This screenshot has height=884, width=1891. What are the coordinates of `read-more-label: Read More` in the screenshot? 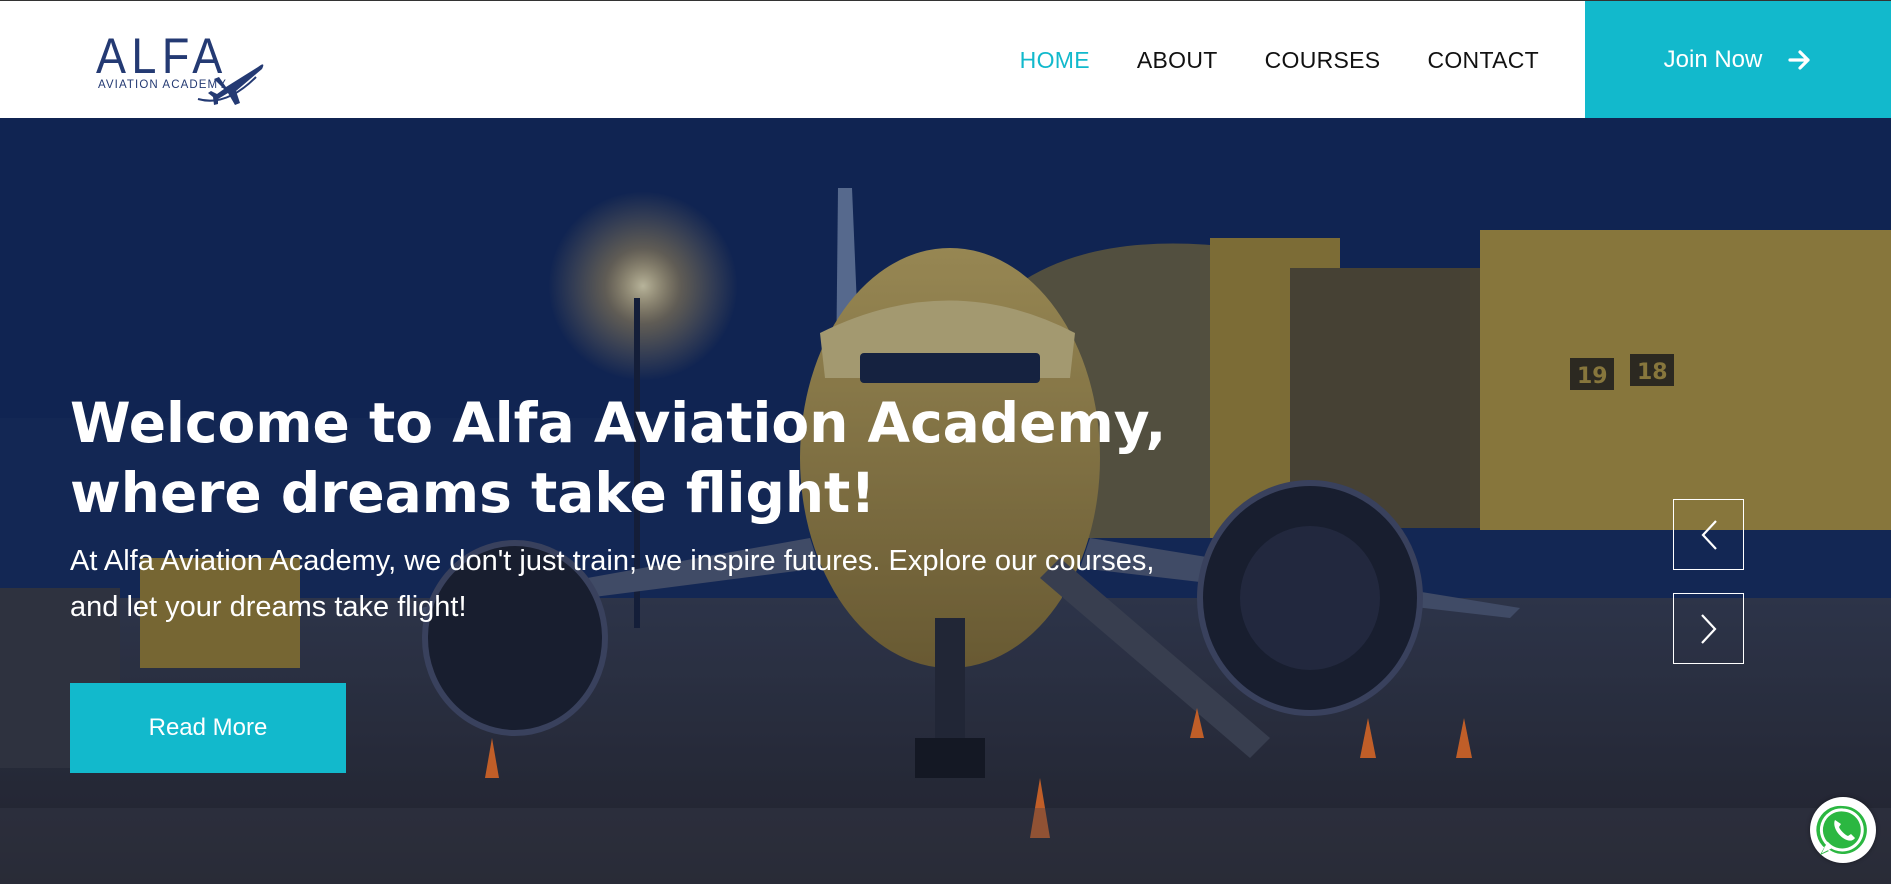 It's located at (208, 727).